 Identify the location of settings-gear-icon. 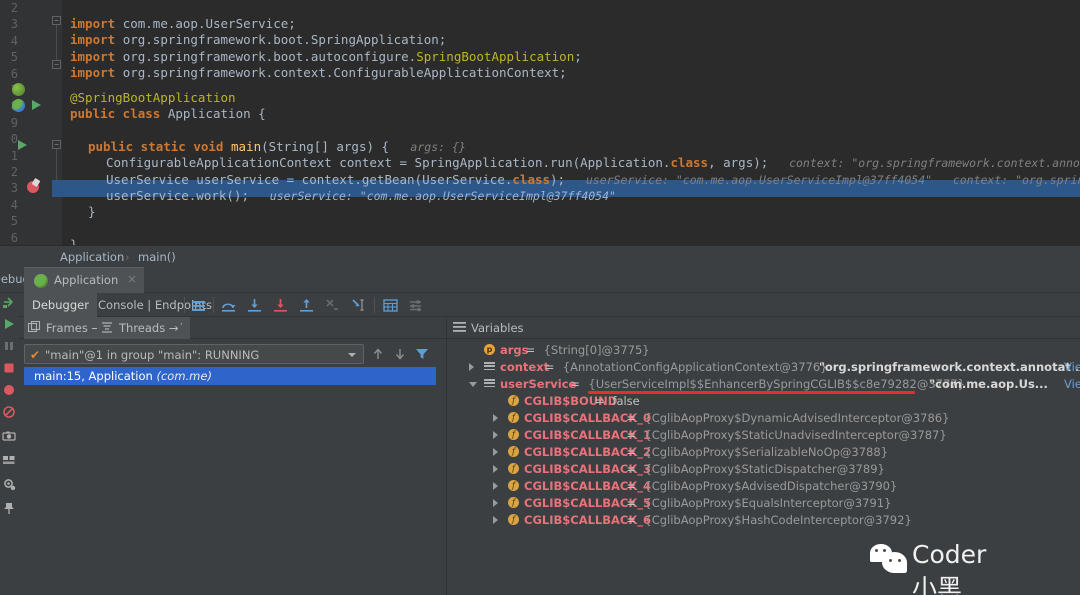
(9, 484).